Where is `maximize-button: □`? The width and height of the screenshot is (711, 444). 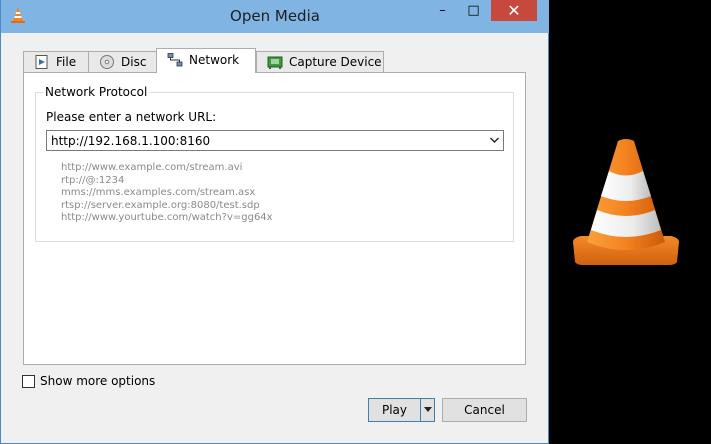 maximize-button: □ is located at coordinates (473, 10).